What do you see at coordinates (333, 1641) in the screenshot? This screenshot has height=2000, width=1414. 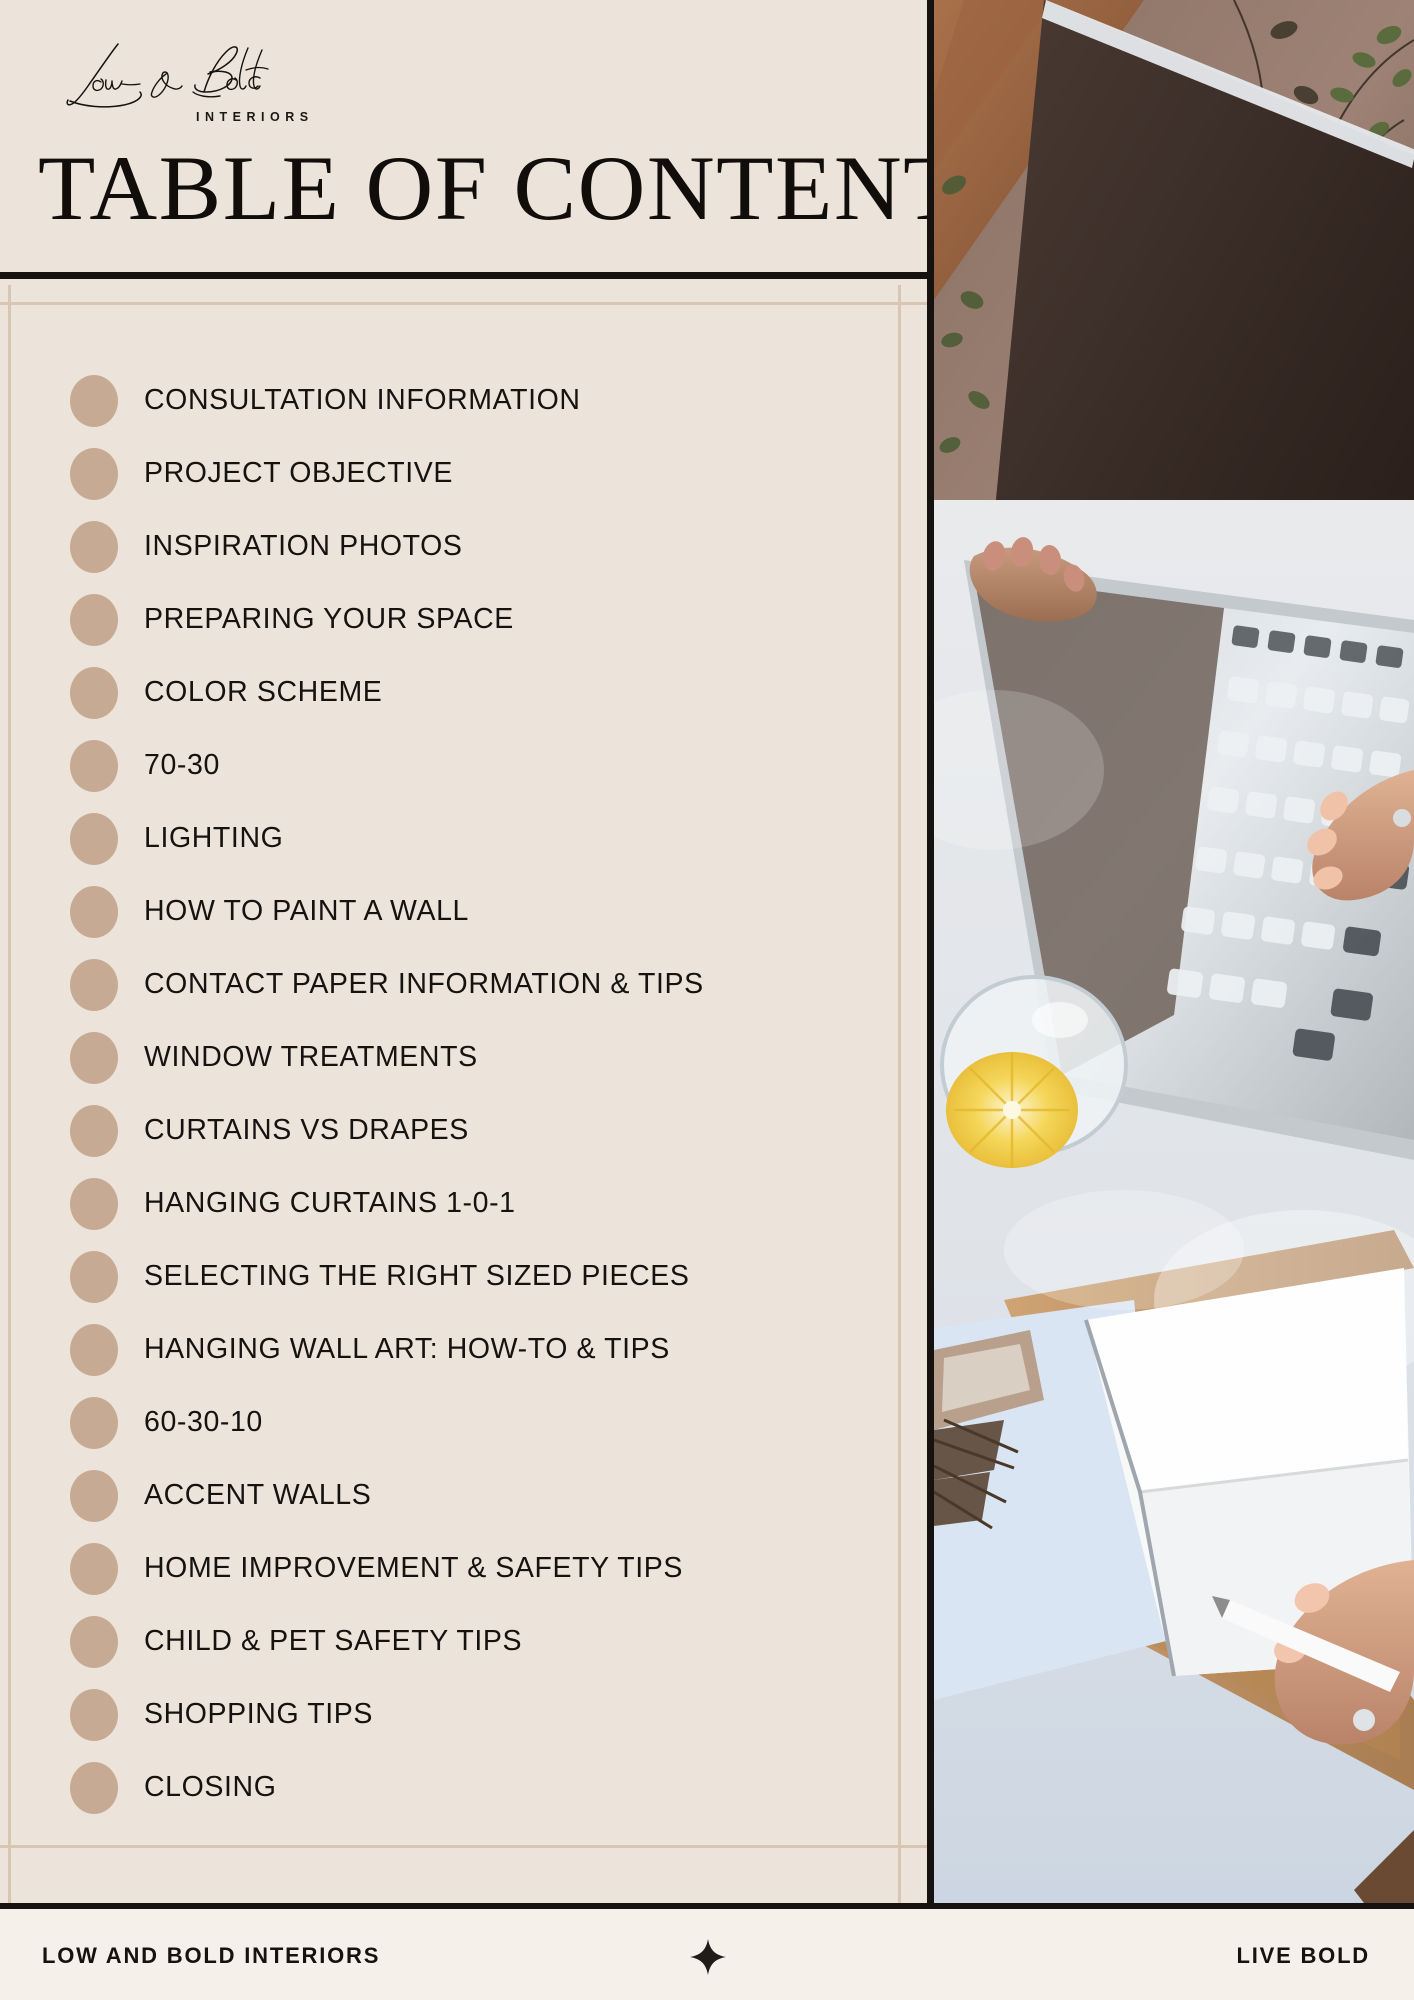 I see `list-item-label: CHILD & PET SAFETY TIPS` at bounding box center [333, 1641].